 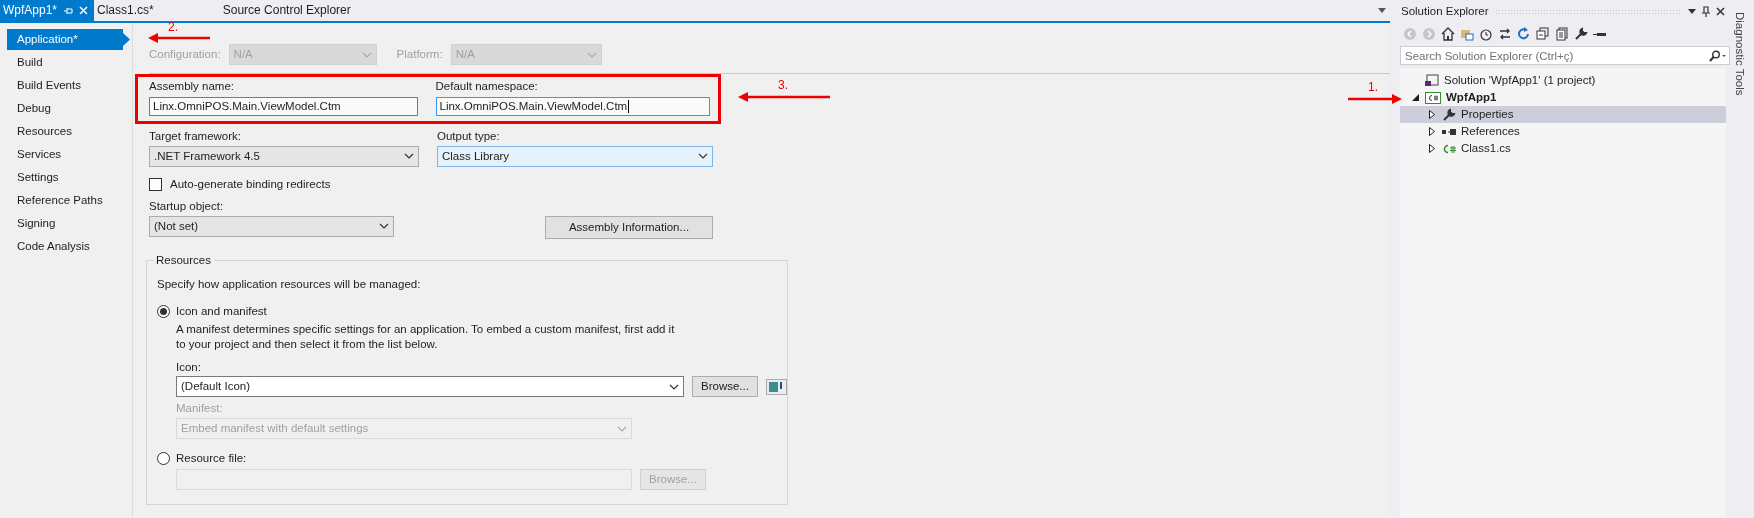 I want to click on collapse-icon, so click(x=1543, y=34).